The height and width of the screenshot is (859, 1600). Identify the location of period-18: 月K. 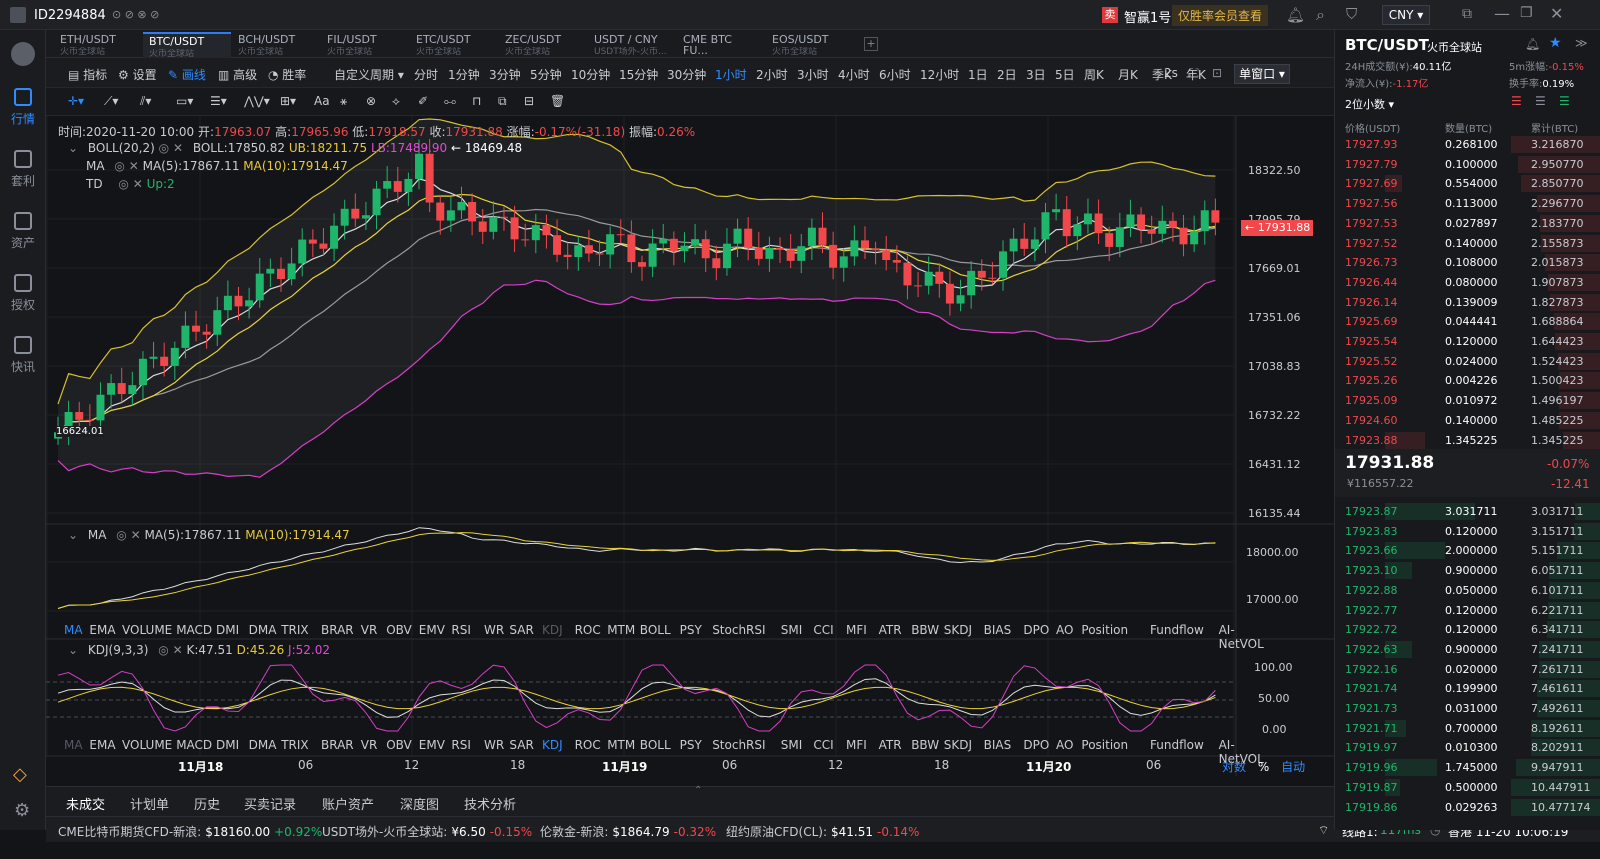
(1128, 74).